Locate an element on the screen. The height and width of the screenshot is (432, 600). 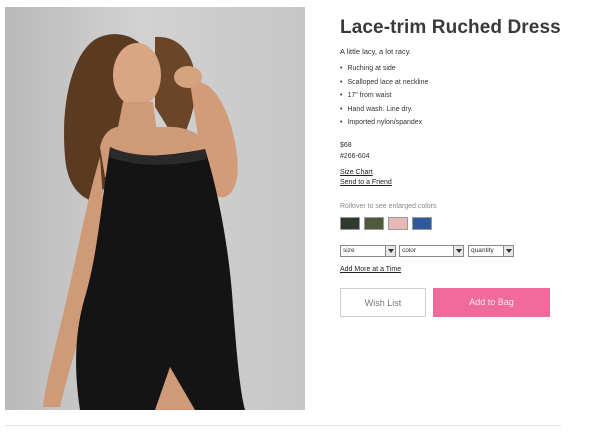
bottom-divider is located at coordinates (283, 425).